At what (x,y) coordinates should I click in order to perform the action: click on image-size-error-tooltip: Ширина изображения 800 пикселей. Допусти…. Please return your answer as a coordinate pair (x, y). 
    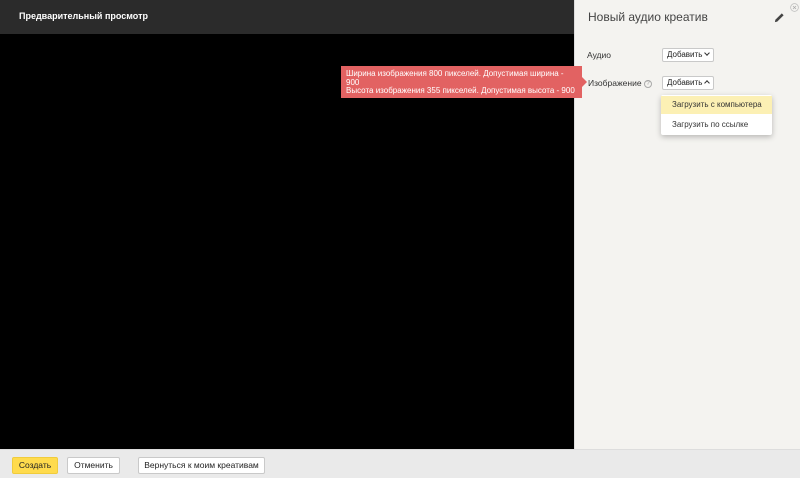
    Looking at the image, I should click on (461, 82).